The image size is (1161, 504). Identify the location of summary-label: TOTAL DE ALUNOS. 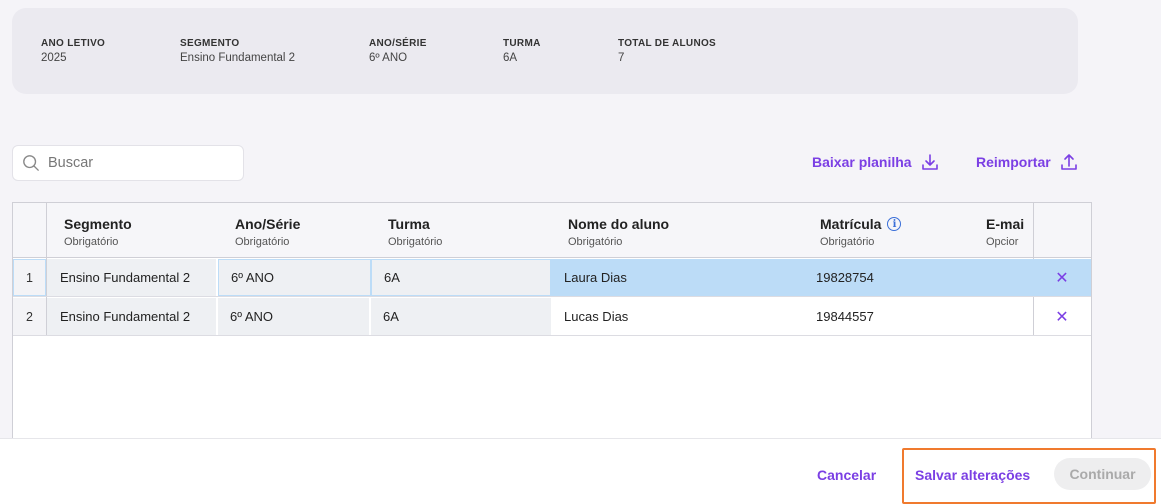
(667, 43).